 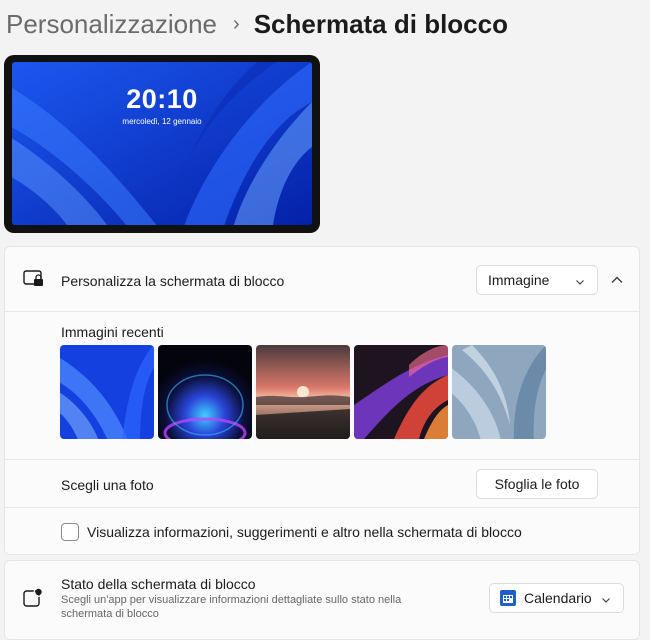 I want to click on lock-screen-preview: 20:10 mercoledì, 12 gennaio, so click(x=162, y=144).